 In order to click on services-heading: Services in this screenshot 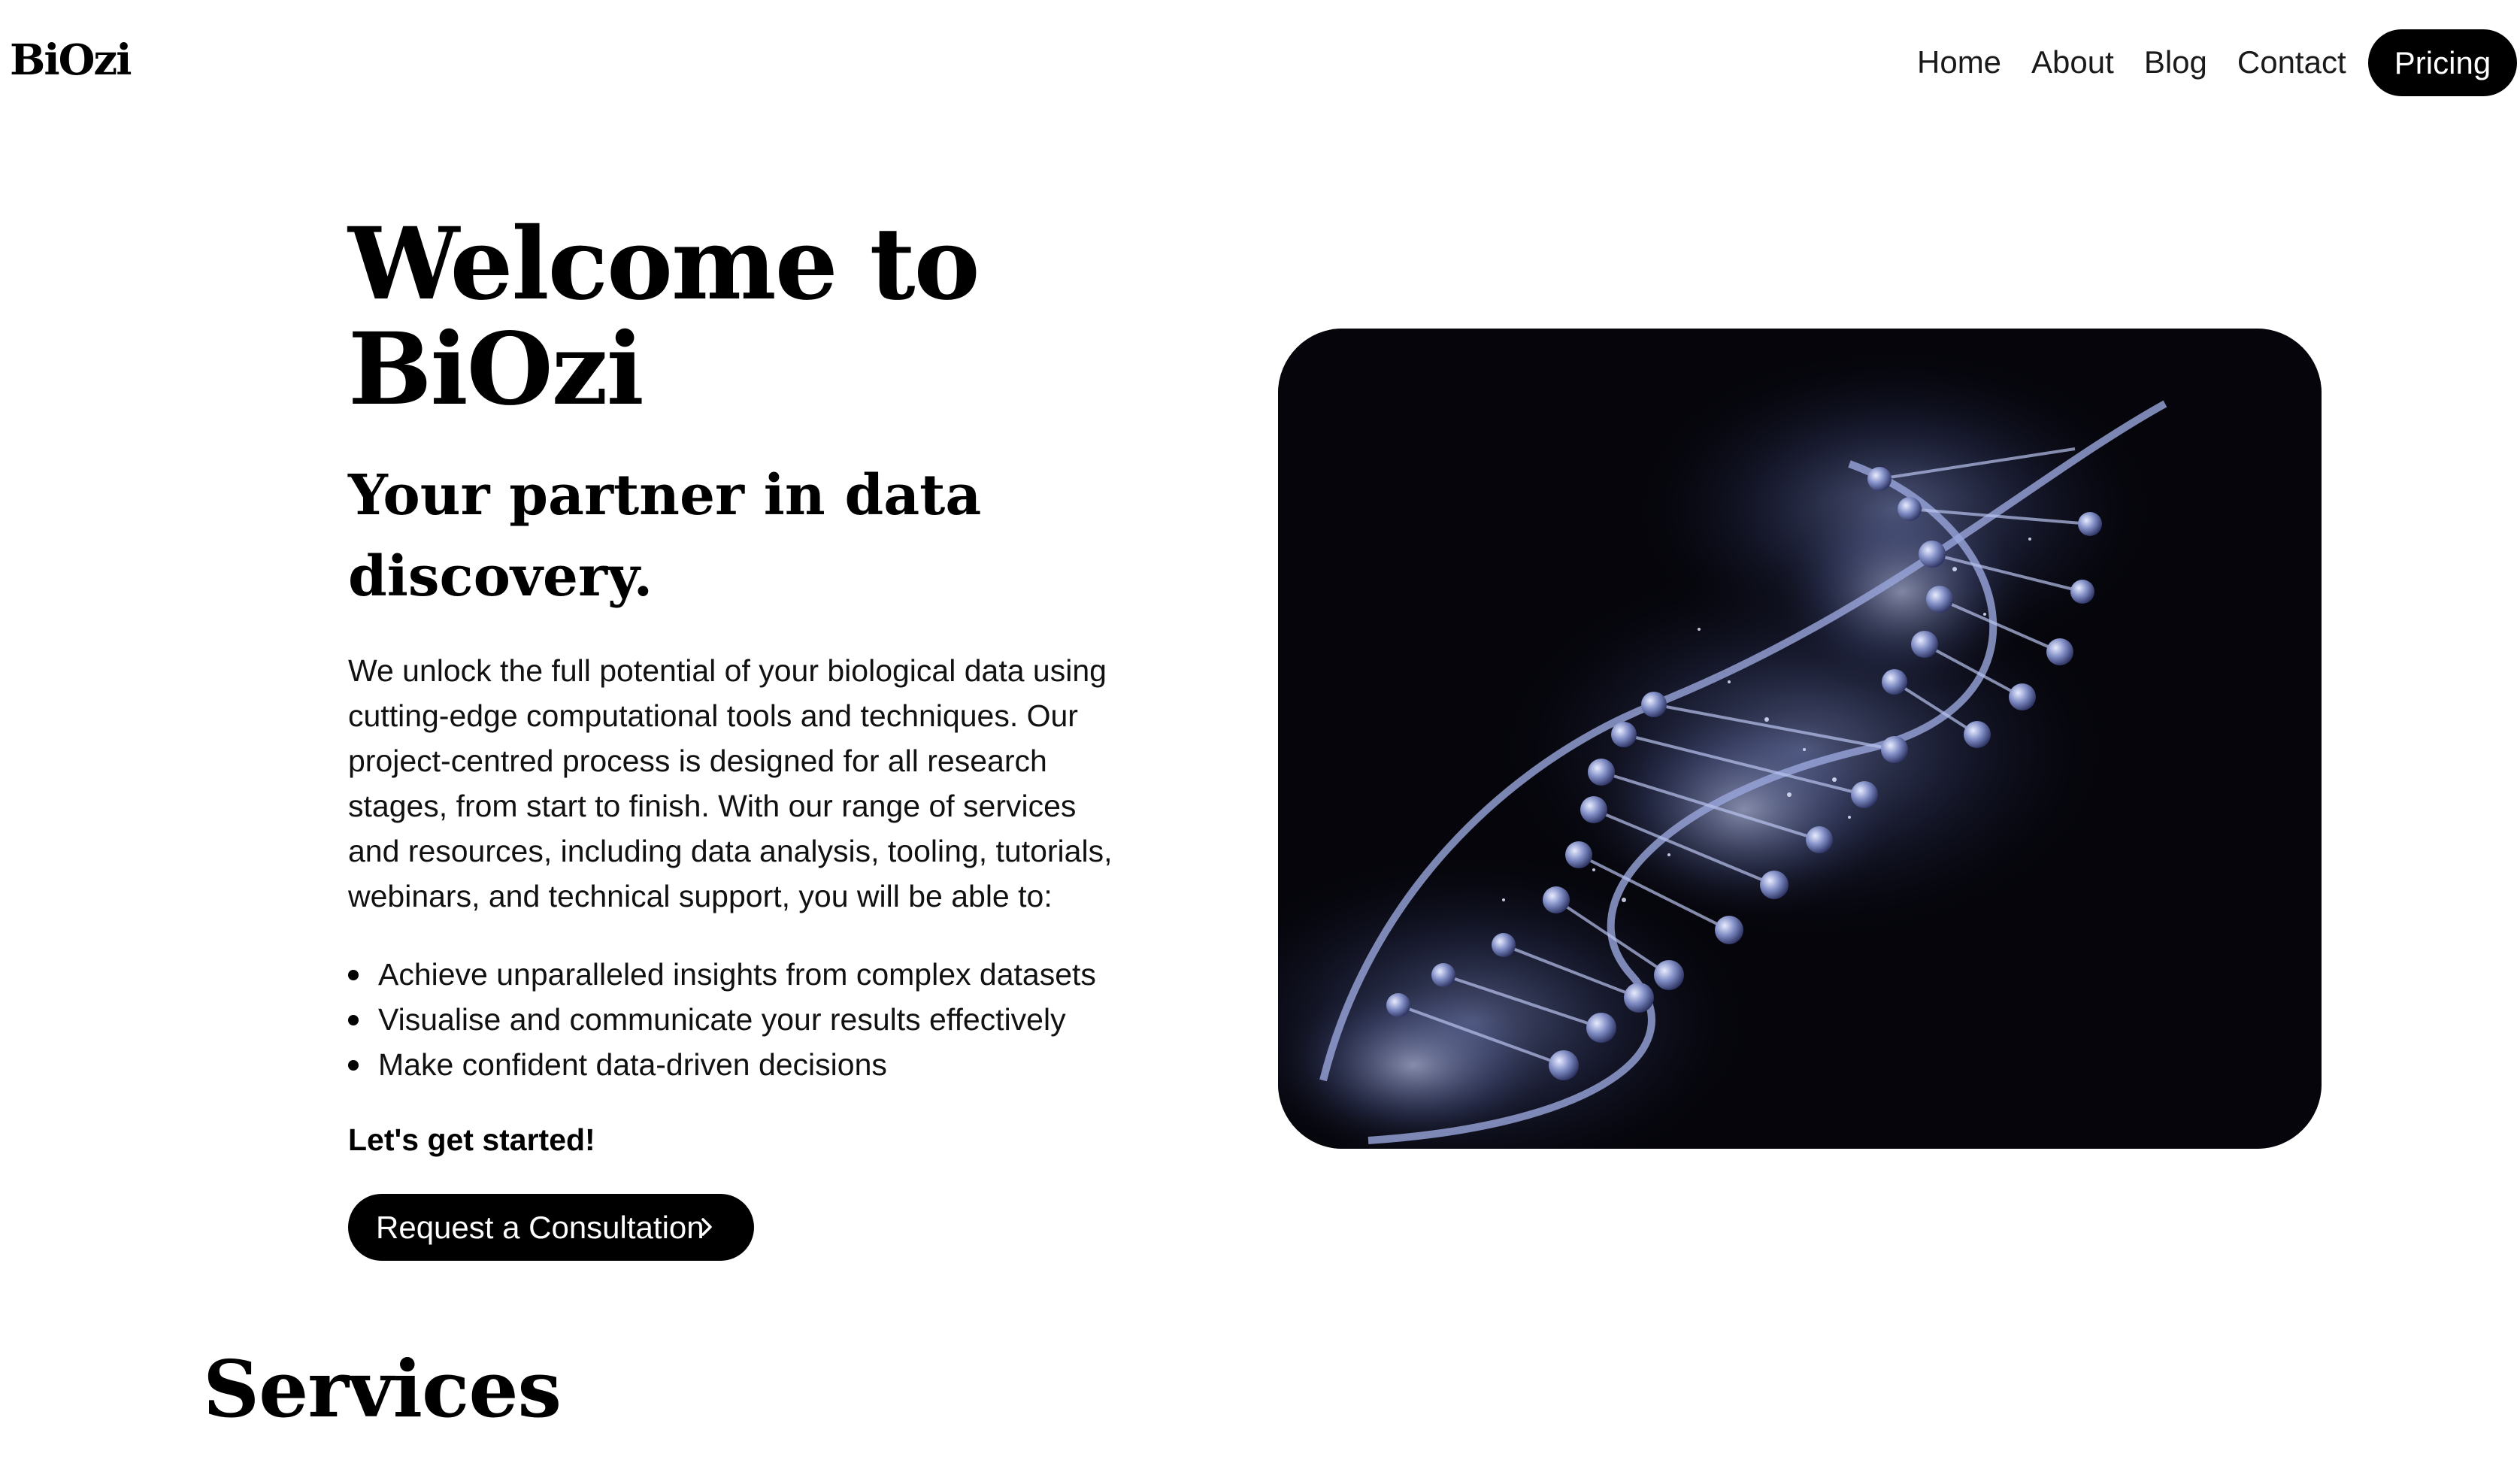, I will do `click(382, 1389)`.